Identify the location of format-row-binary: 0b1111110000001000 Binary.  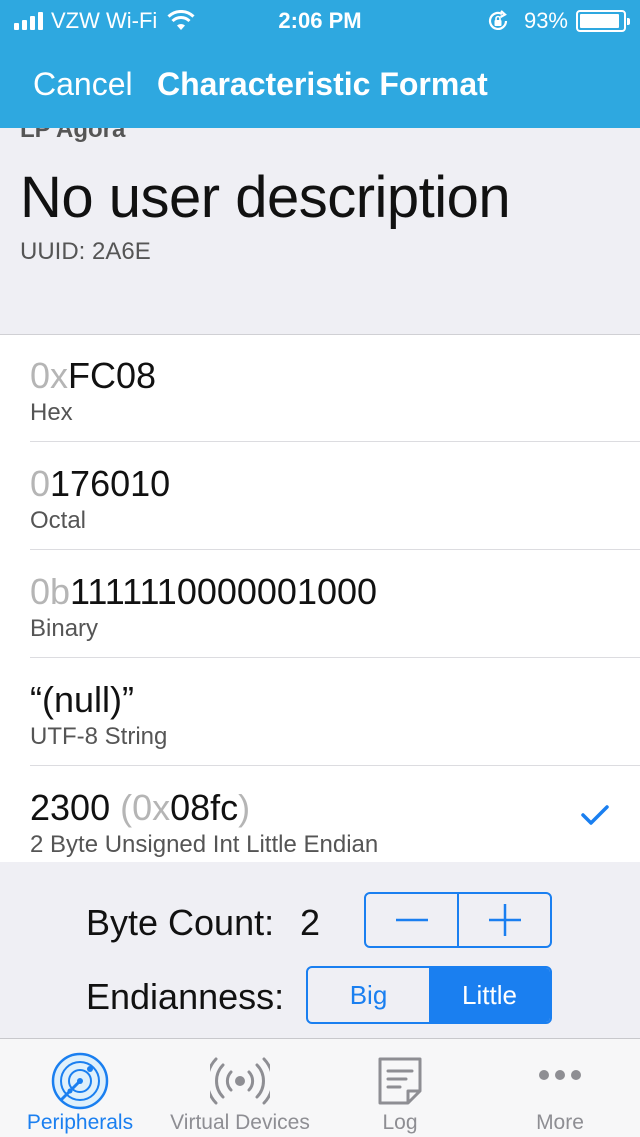
(320, 604).